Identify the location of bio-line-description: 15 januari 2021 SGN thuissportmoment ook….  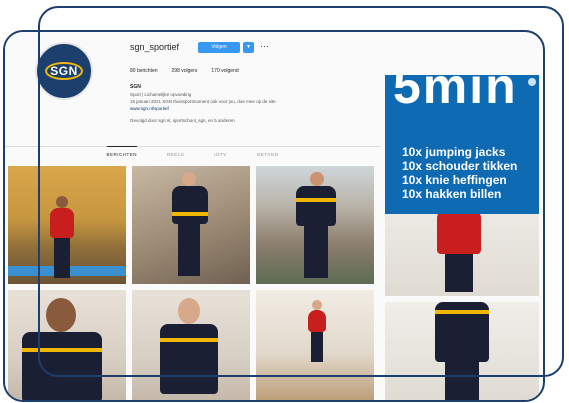
(203, 101).